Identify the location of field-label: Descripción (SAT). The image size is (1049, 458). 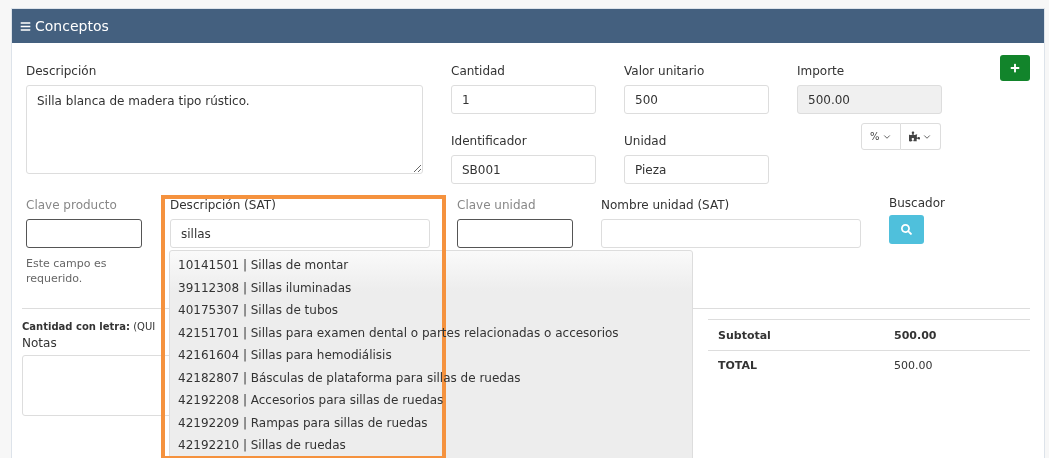
(223, 205).